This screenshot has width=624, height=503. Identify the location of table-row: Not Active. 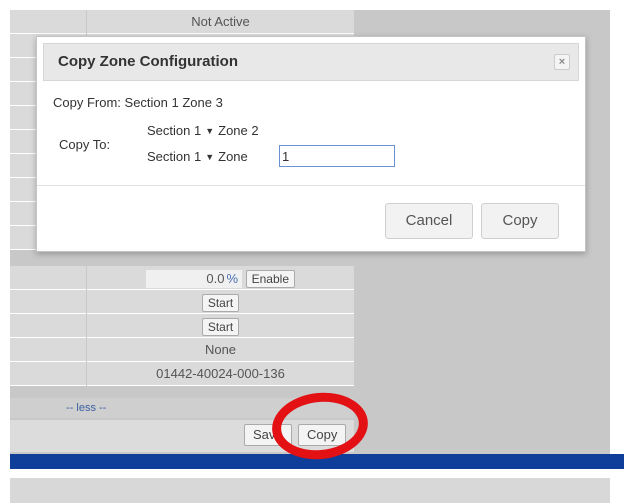
(182, 22).